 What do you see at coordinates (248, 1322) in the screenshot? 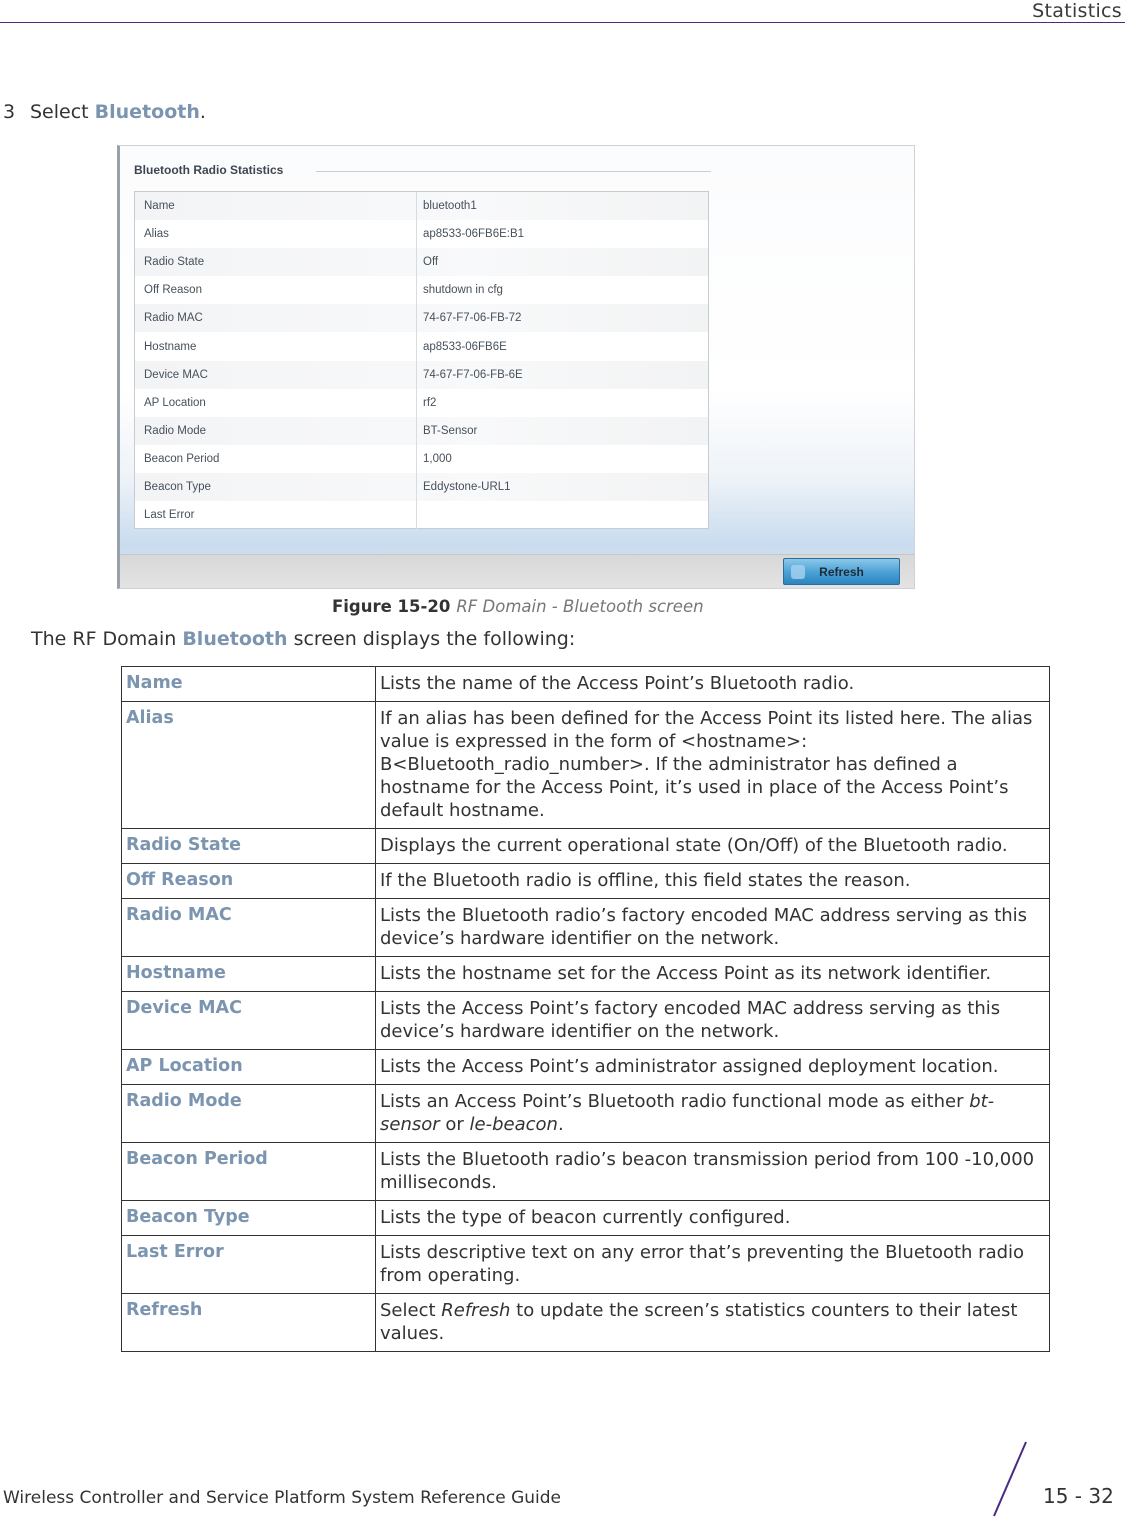
I see `field-term: Refresh` at bounding box center [248, 1322].